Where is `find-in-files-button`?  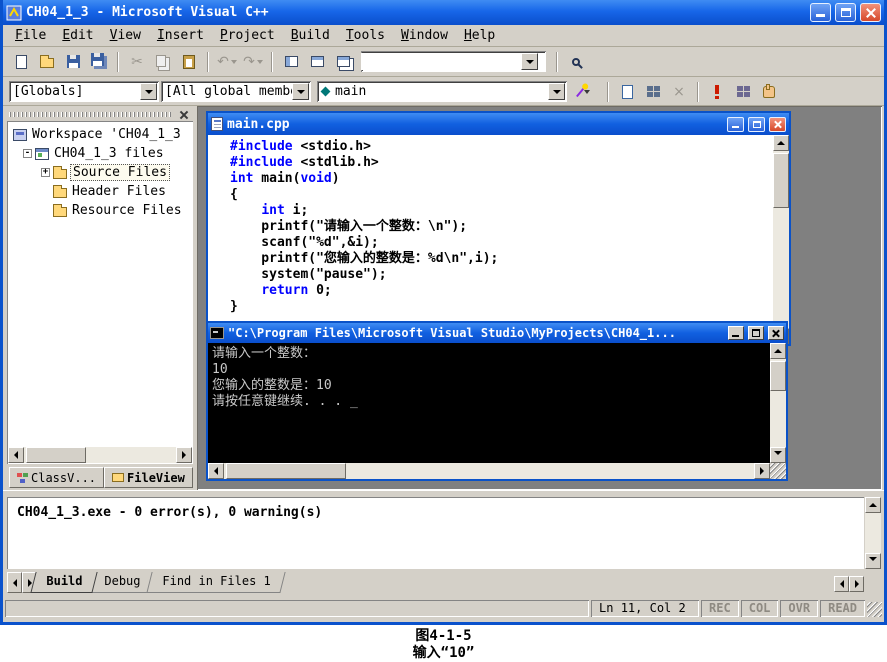
find-in-files-button is located at coordinates (576, 62).